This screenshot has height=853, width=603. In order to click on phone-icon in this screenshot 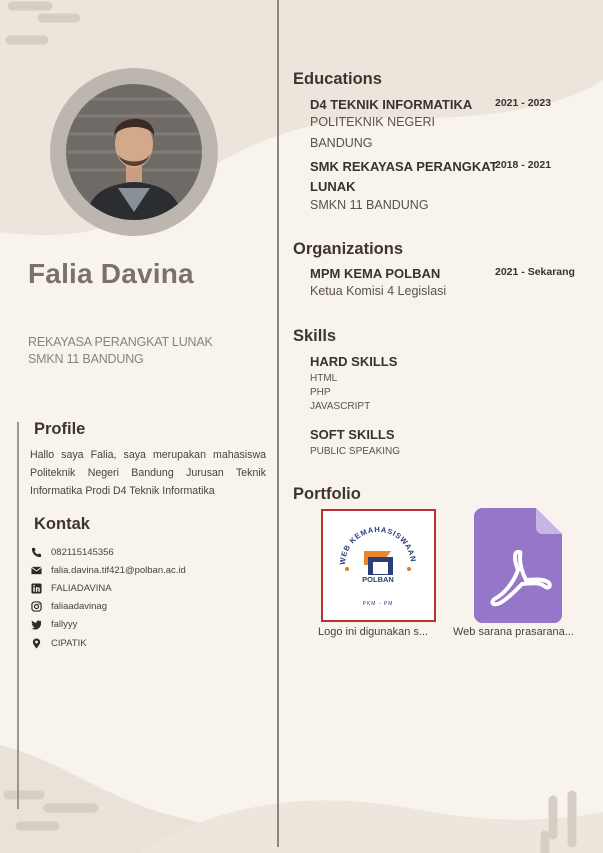, I will do `click(36, 552)`.